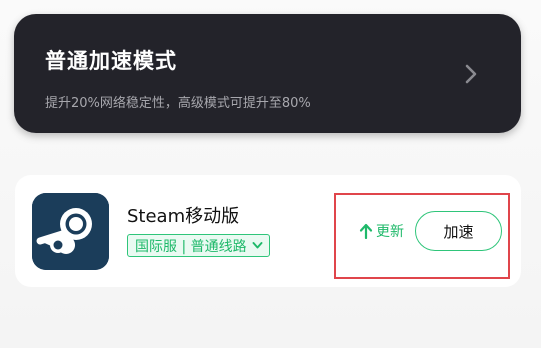  Describe the element at coordinates (178, 103) in the screenshot. I see `mode-description: 提升20%网络稳定性，高级模式可提升至80%` at that location.